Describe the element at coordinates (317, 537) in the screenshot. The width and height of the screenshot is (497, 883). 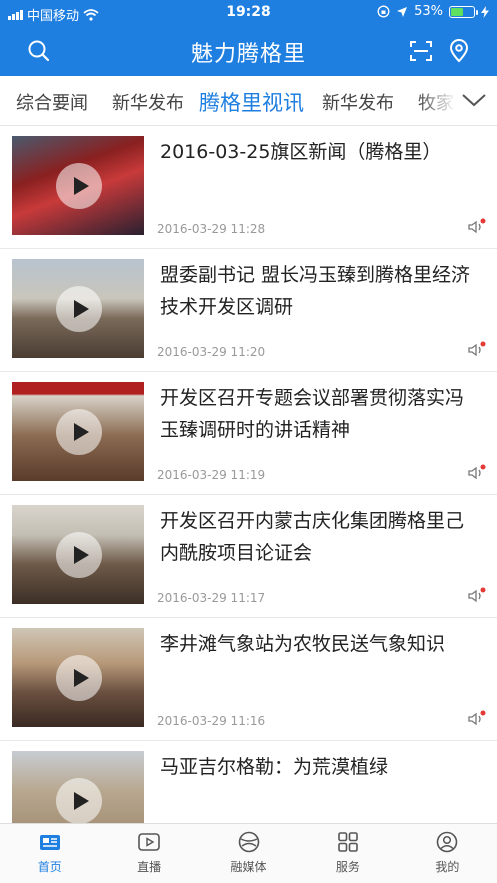
I see `news-title: 开发区召开内蒙古庆化集团腾格里己内酰胺项目论证会` at that location.